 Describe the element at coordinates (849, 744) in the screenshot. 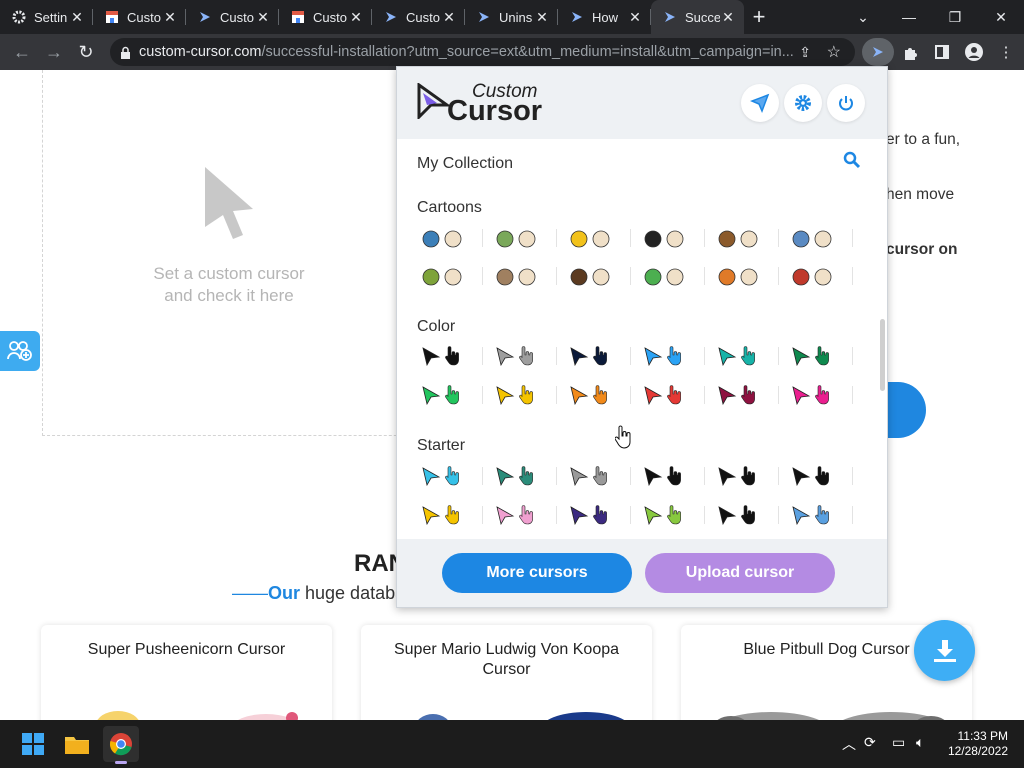

I see `show-hidden-icons-icon: ︿` at that location.